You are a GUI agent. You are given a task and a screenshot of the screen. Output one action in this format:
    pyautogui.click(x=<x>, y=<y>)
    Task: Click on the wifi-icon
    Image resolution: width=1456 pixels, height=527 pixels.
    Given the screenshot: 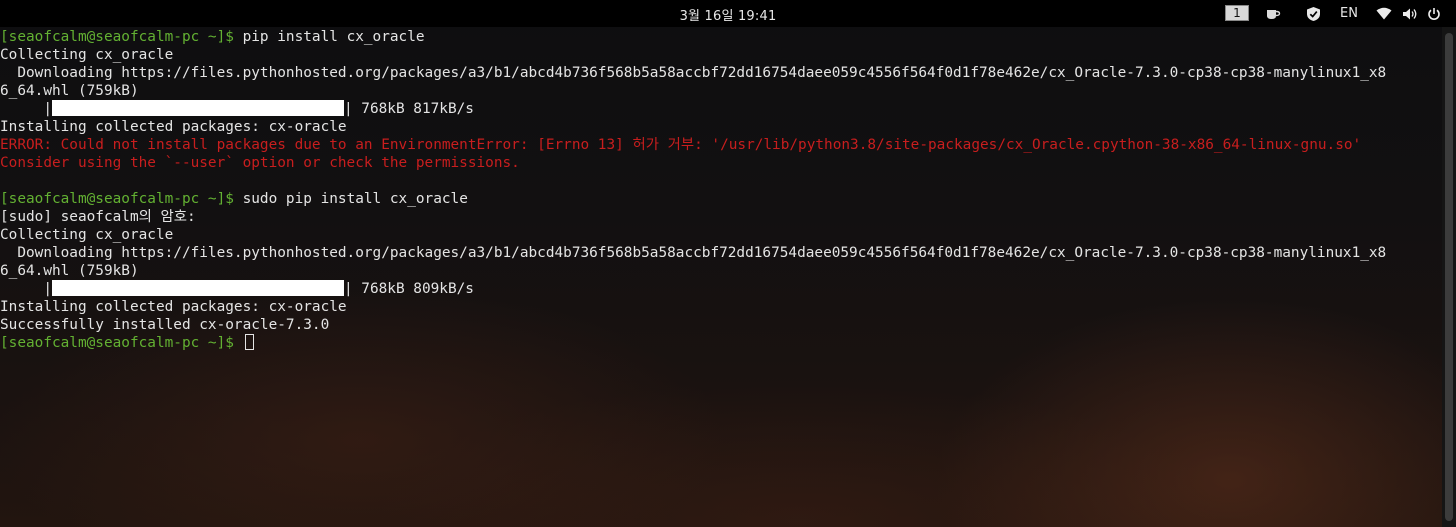 What is the action you would take?
    pyautogui.click(x=1384, y=13)
    